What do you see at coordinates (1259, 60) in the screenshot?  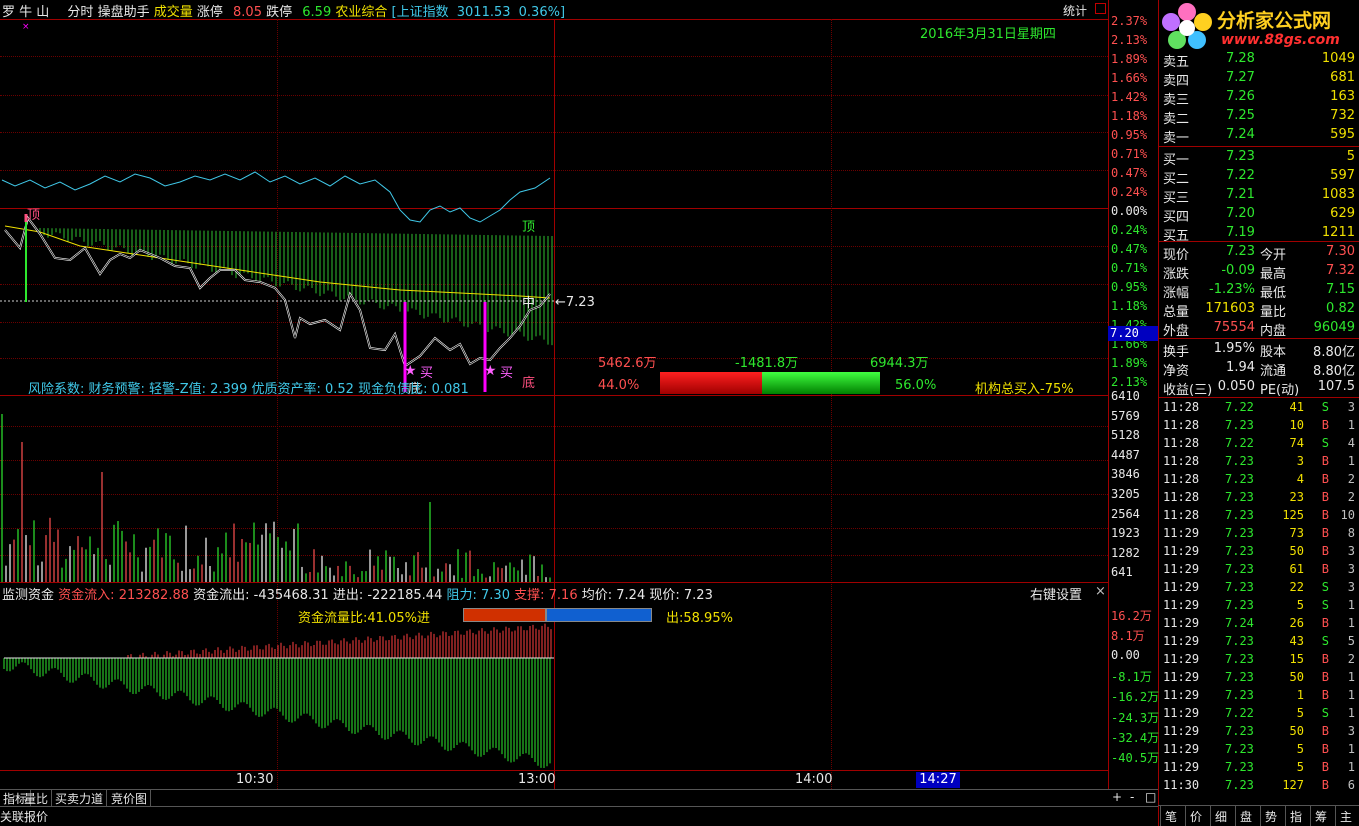 I see `ask-row: 卖五 7.28 1049` at bounding box center [1259, 60].